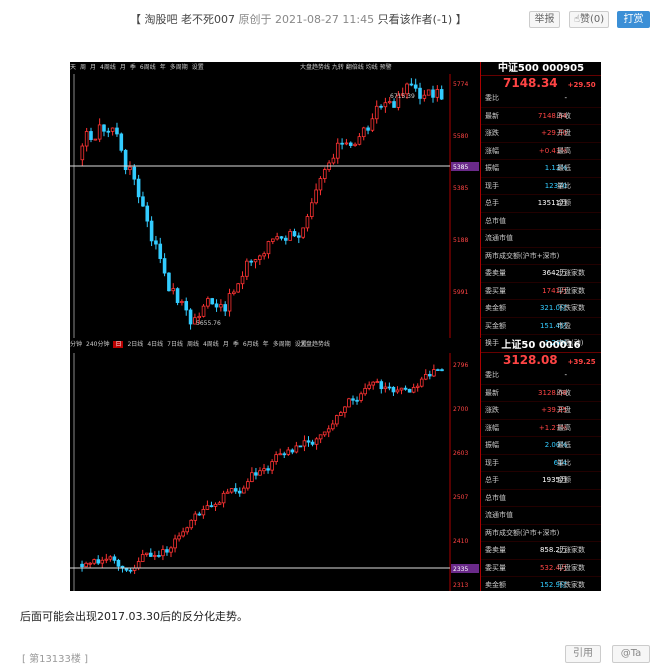 Image resolution: width=664 pixels, height=672 pixels. I want to click on period-tab: 周线, so click(193, 344).